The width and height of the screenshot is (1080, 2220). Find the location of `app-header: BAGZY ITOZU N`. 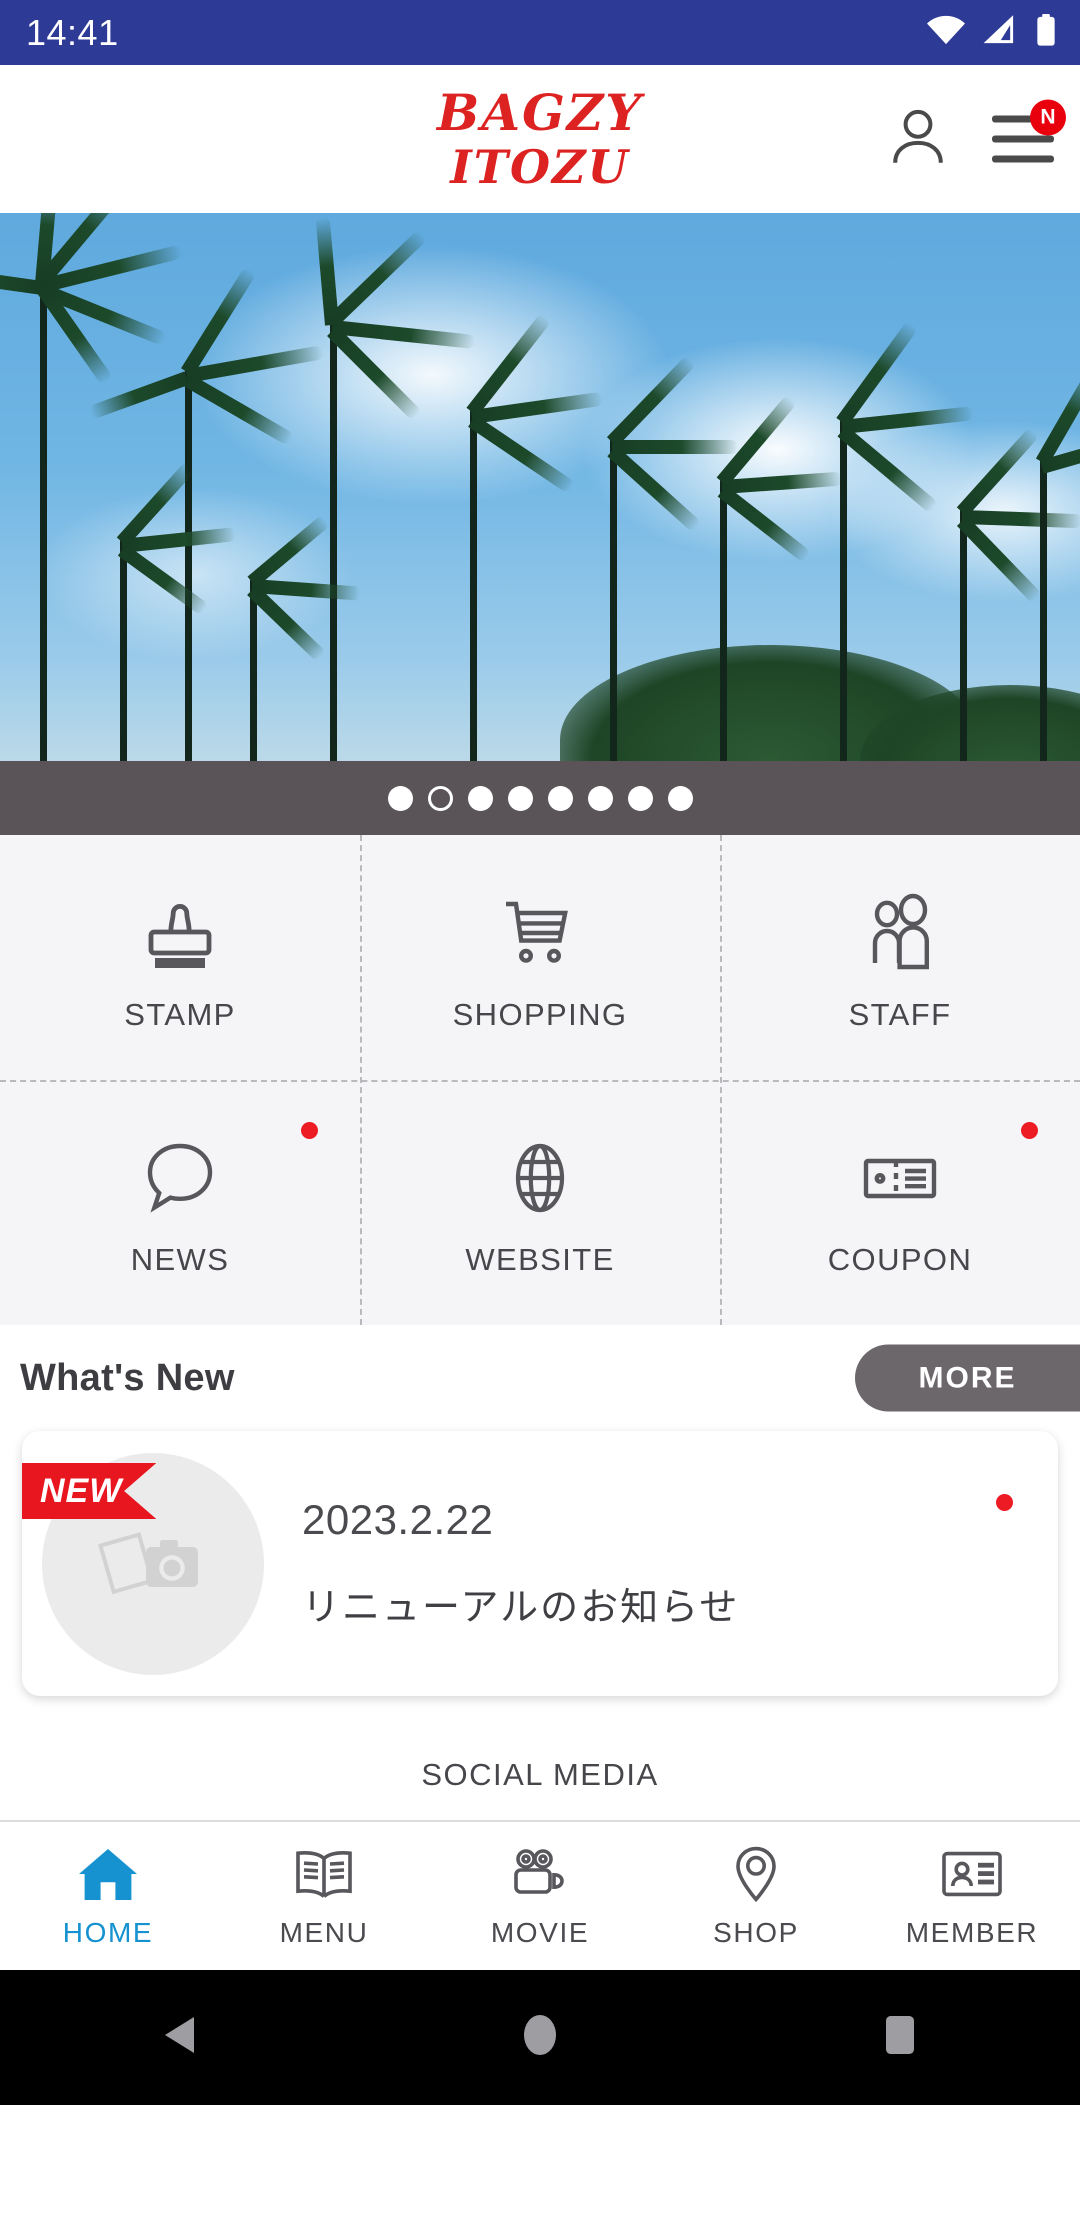

app-header: BAGZY ITOZU N is located at coordinates (540, 139).